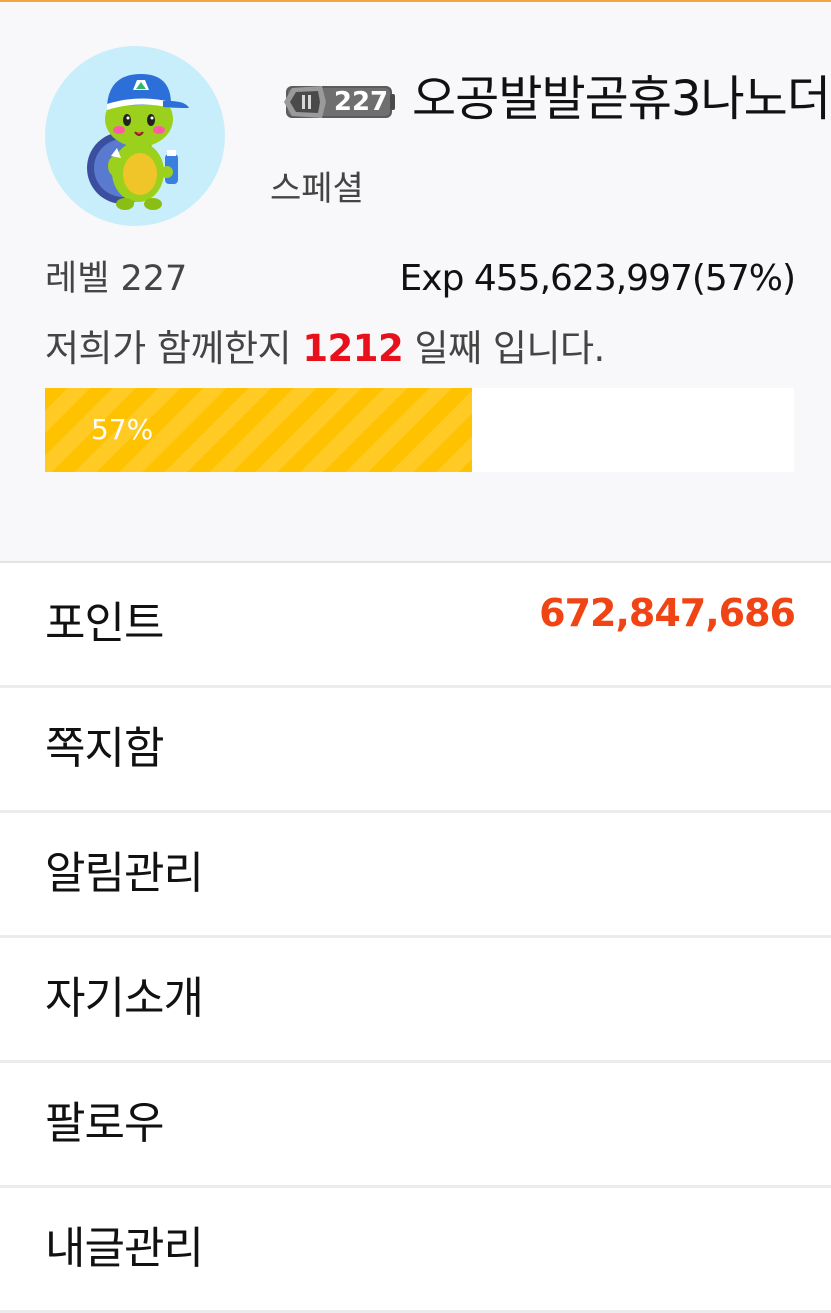  I want to click on menu-item-self-introduction: 자기소개, so click(415, 1000).